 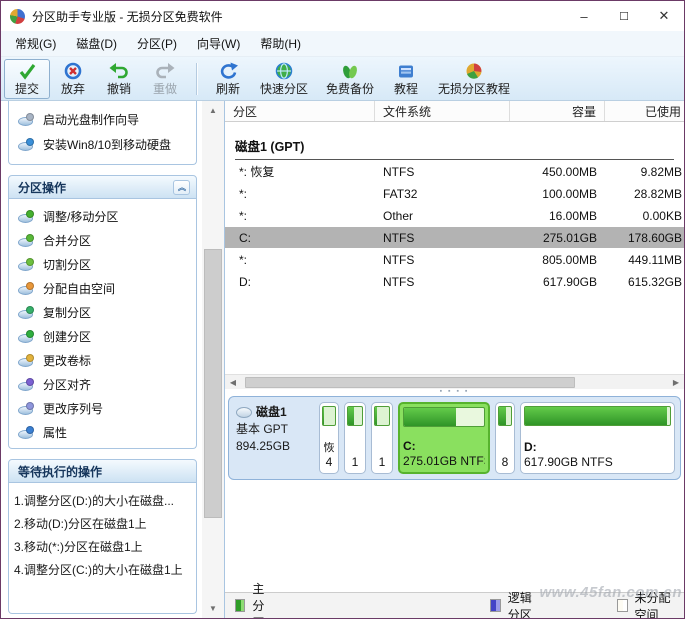 I want to click on menu-disk: 磁盘(D), so click(x=96, y=43).